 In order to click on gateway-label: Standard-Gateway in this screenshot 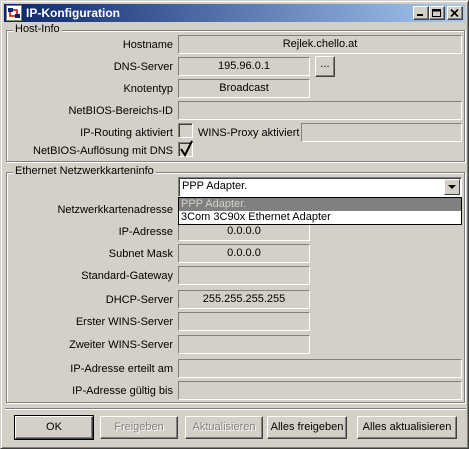, I will do `click(127, 276)`.